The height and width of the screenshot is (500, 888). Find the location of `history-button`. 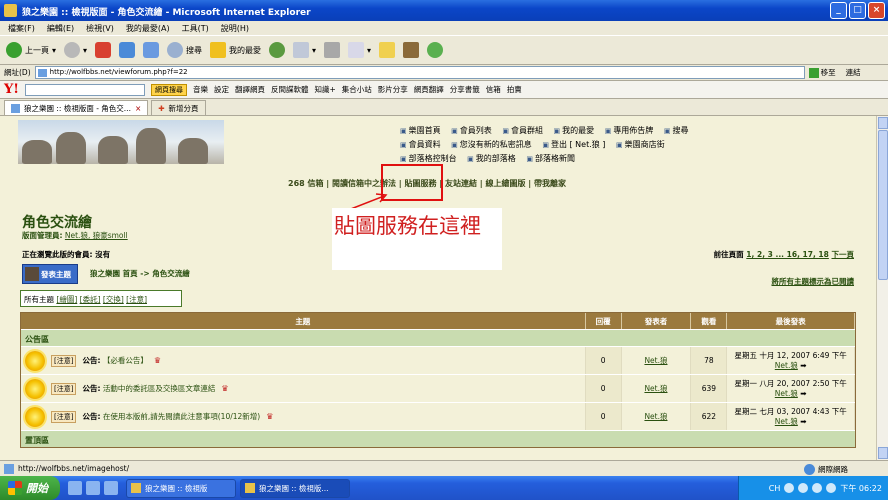

history-button is located at coordinates (277, 50).